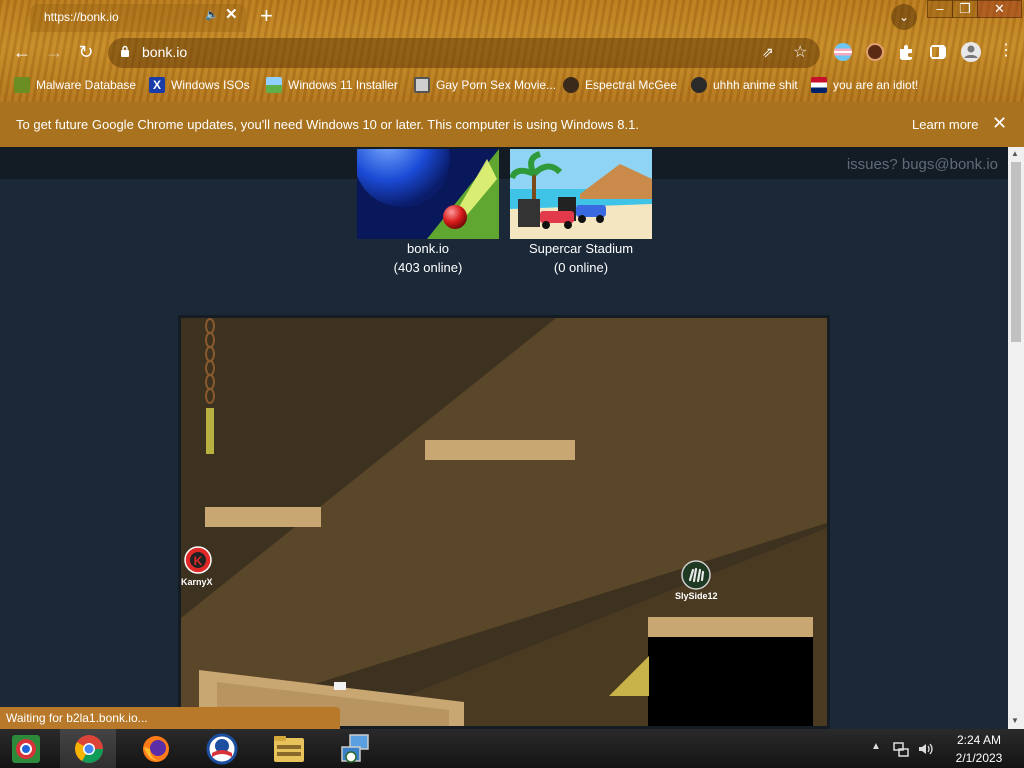  What do you see at coordinates (922, 164) in the screenshot?
I see `bugs-contact-text: issues? bugs@bonk.io` at bounding box center [922, 164].